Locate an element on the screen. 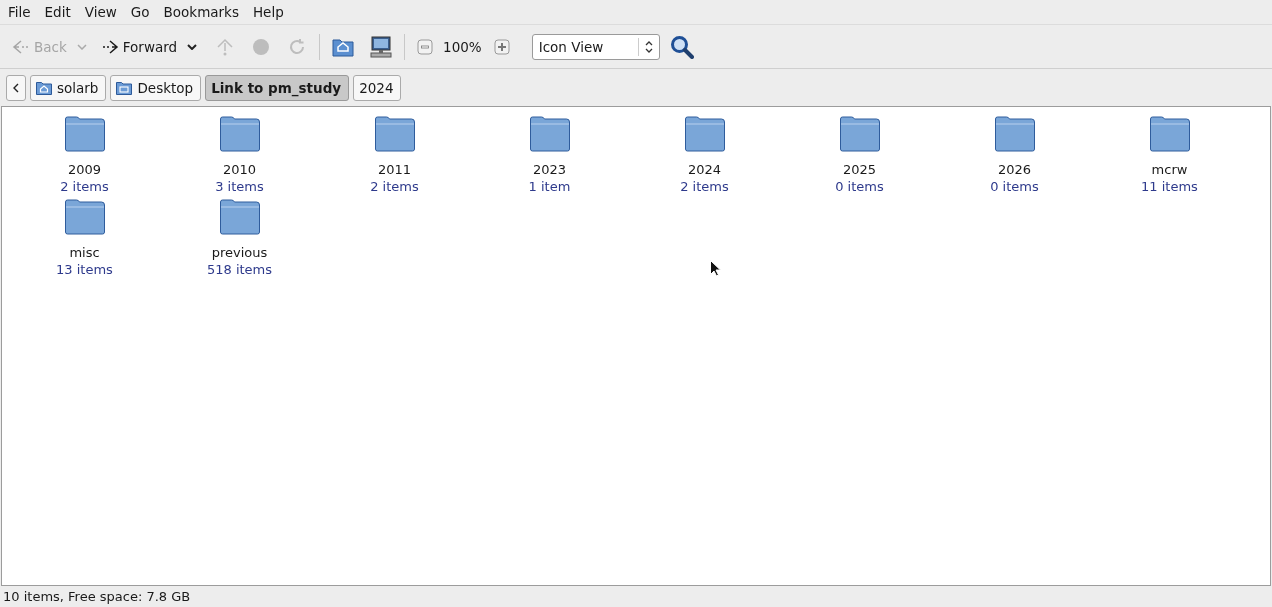  folder-name: 2024 is located at coordinates (704, 169).